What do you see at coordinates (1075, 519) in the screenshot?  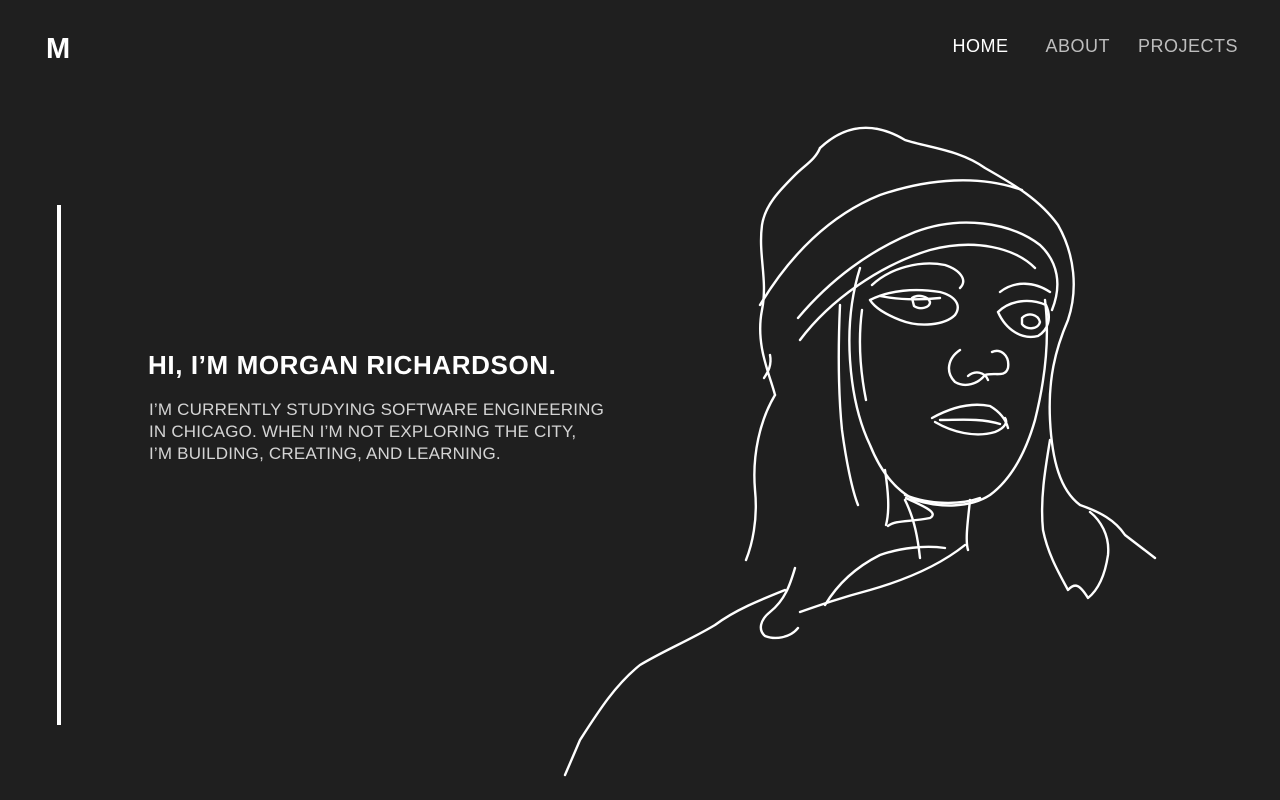 I see `right-strand` at bounding box center [1075, 519].